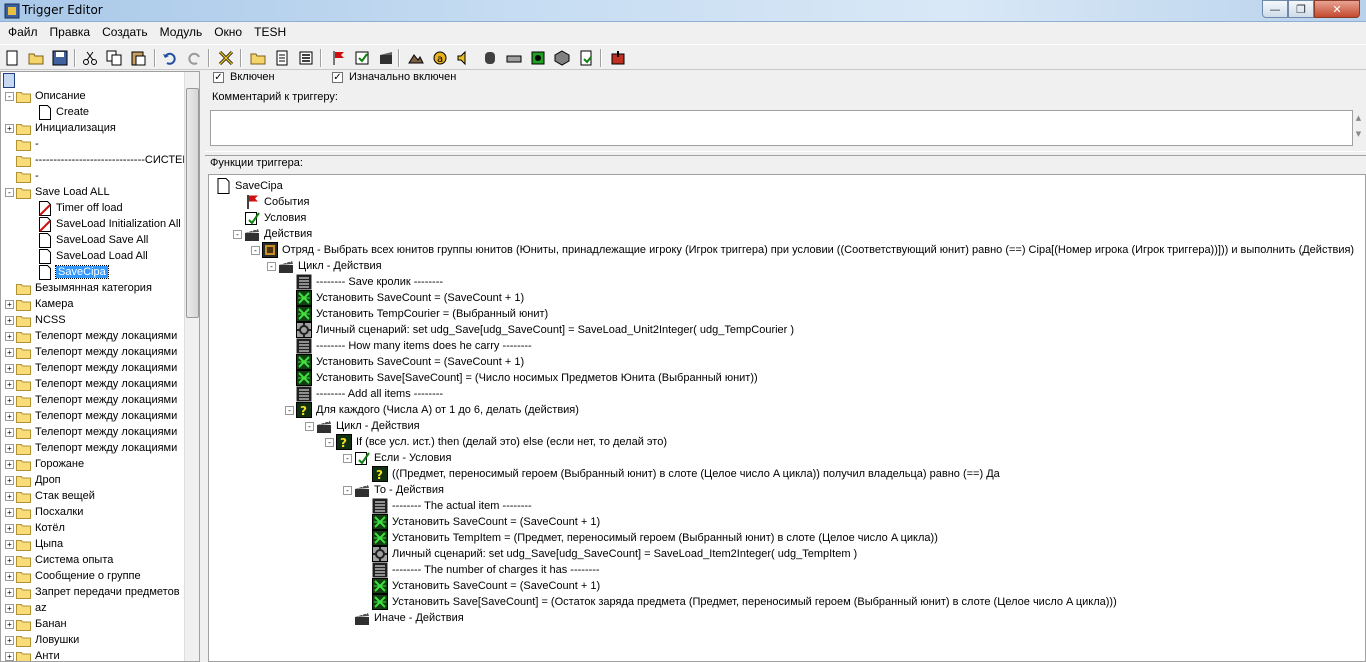 The height and width of the screenshot is (662, 1366). I want to click on new-category-button, so click(258, 58).